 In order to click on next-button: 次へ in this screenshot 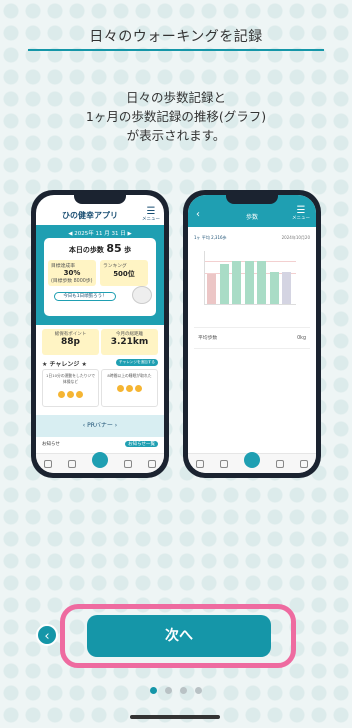, I will do `click(179, 636)`.